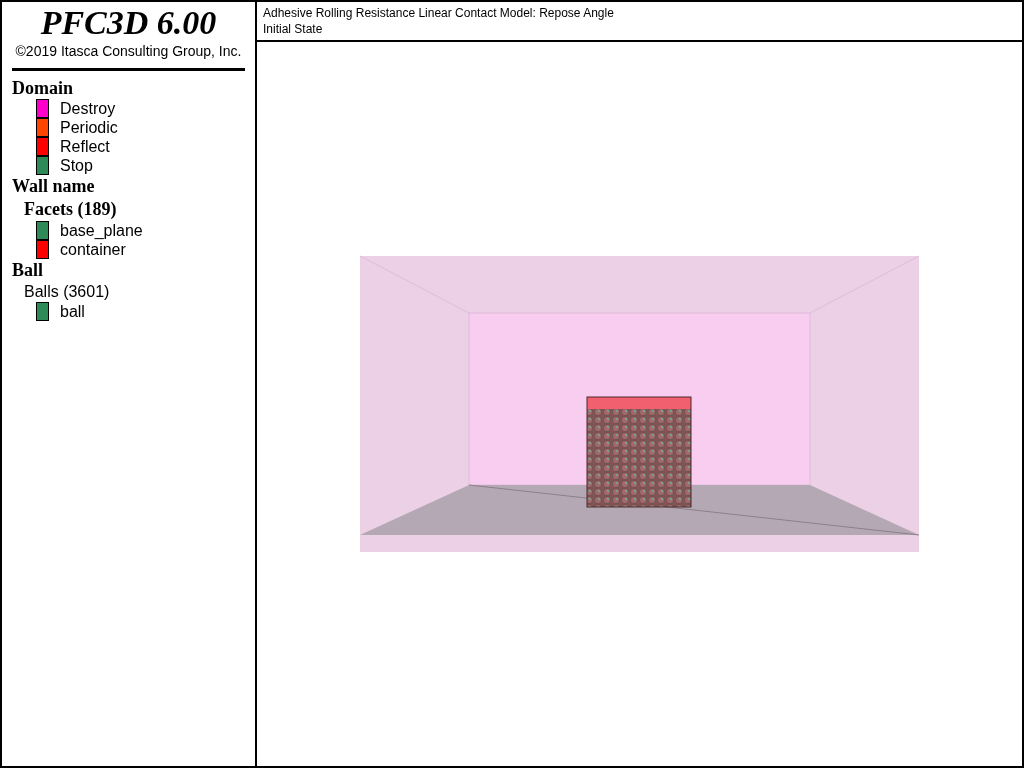 This screenshot has width=1024, height=768. What do you see at coordinates (85, 146) in the screenshot?
I see `legend-label: Reflect` at bounding box center [85, 146].